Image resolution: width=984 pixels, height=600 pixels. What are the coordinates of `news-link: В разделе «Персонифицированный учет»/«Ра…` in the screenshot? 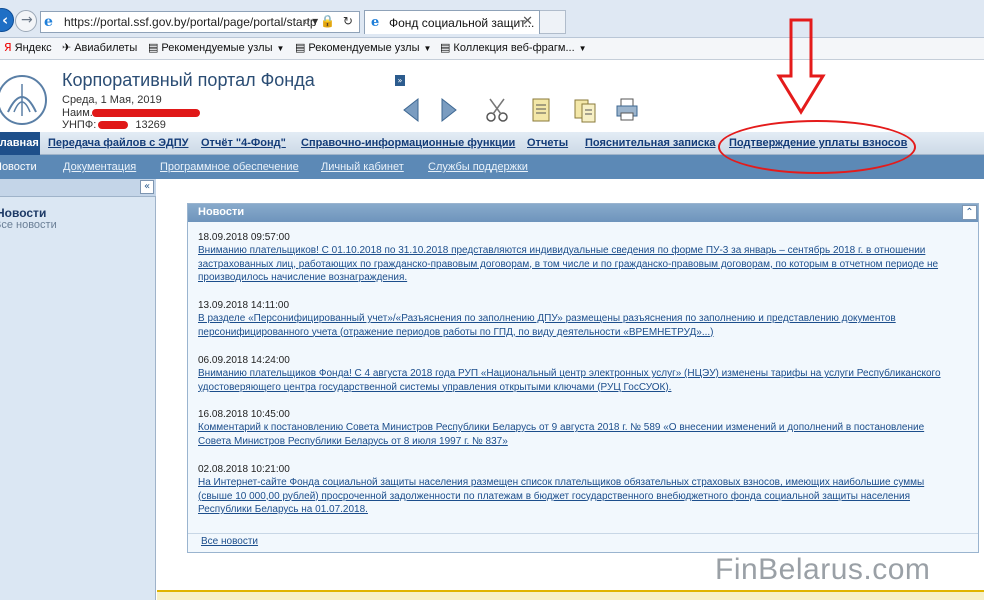 It's located at (578, 325).